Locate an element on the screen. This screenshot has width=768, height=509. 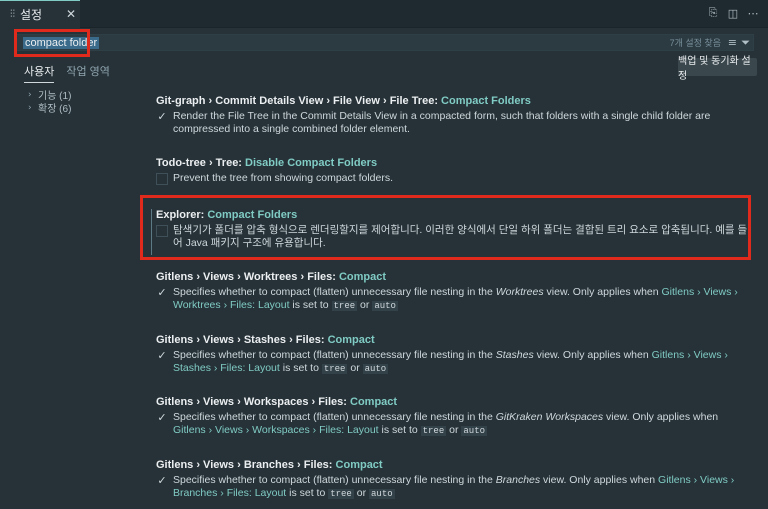
open-json-icon: ⎘ is located at coordinates (713, 13).